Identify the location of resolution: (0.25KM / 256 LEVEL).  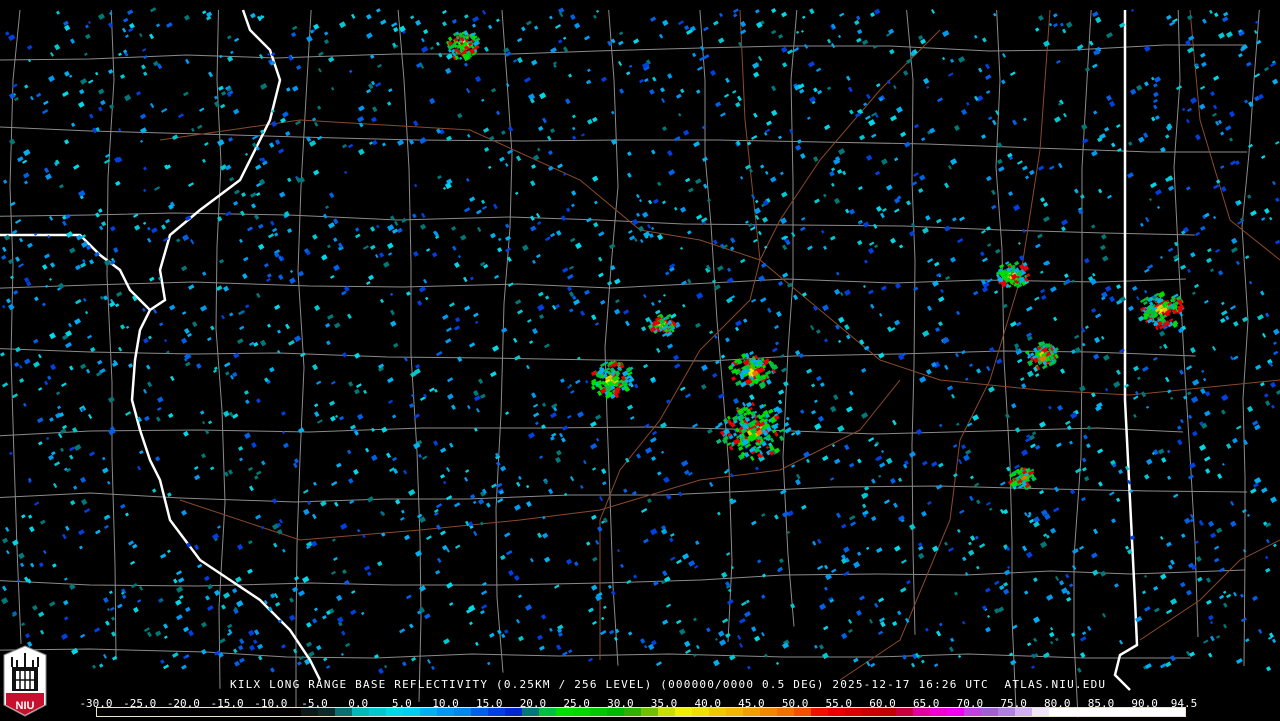
(574, 684).